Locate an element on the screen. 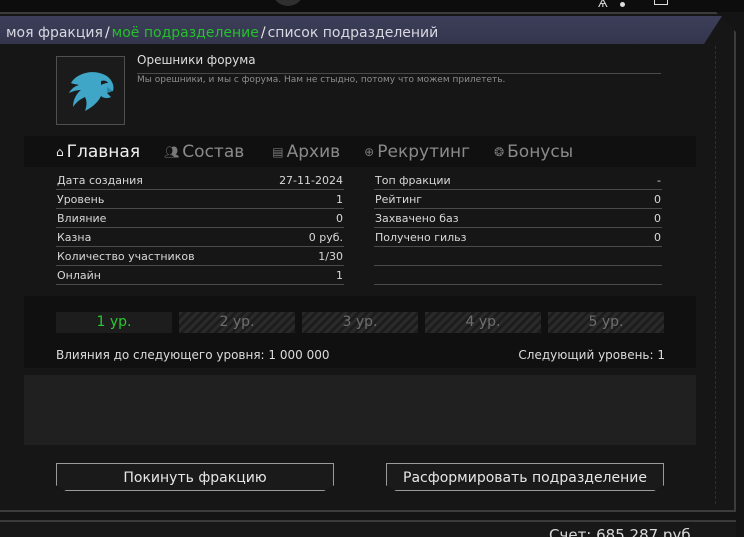  user-icon: Ѧ is located at coordinates (603, 5).